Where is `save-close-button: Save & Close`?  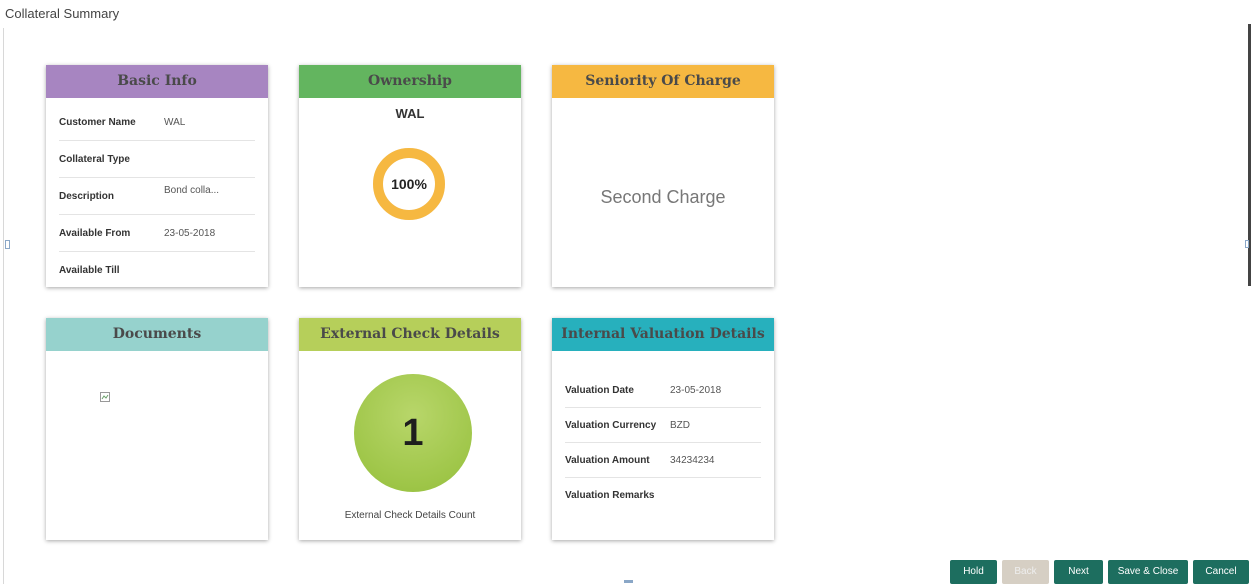 save-close-button: Save & Close is located at coordinates (1148, 572).